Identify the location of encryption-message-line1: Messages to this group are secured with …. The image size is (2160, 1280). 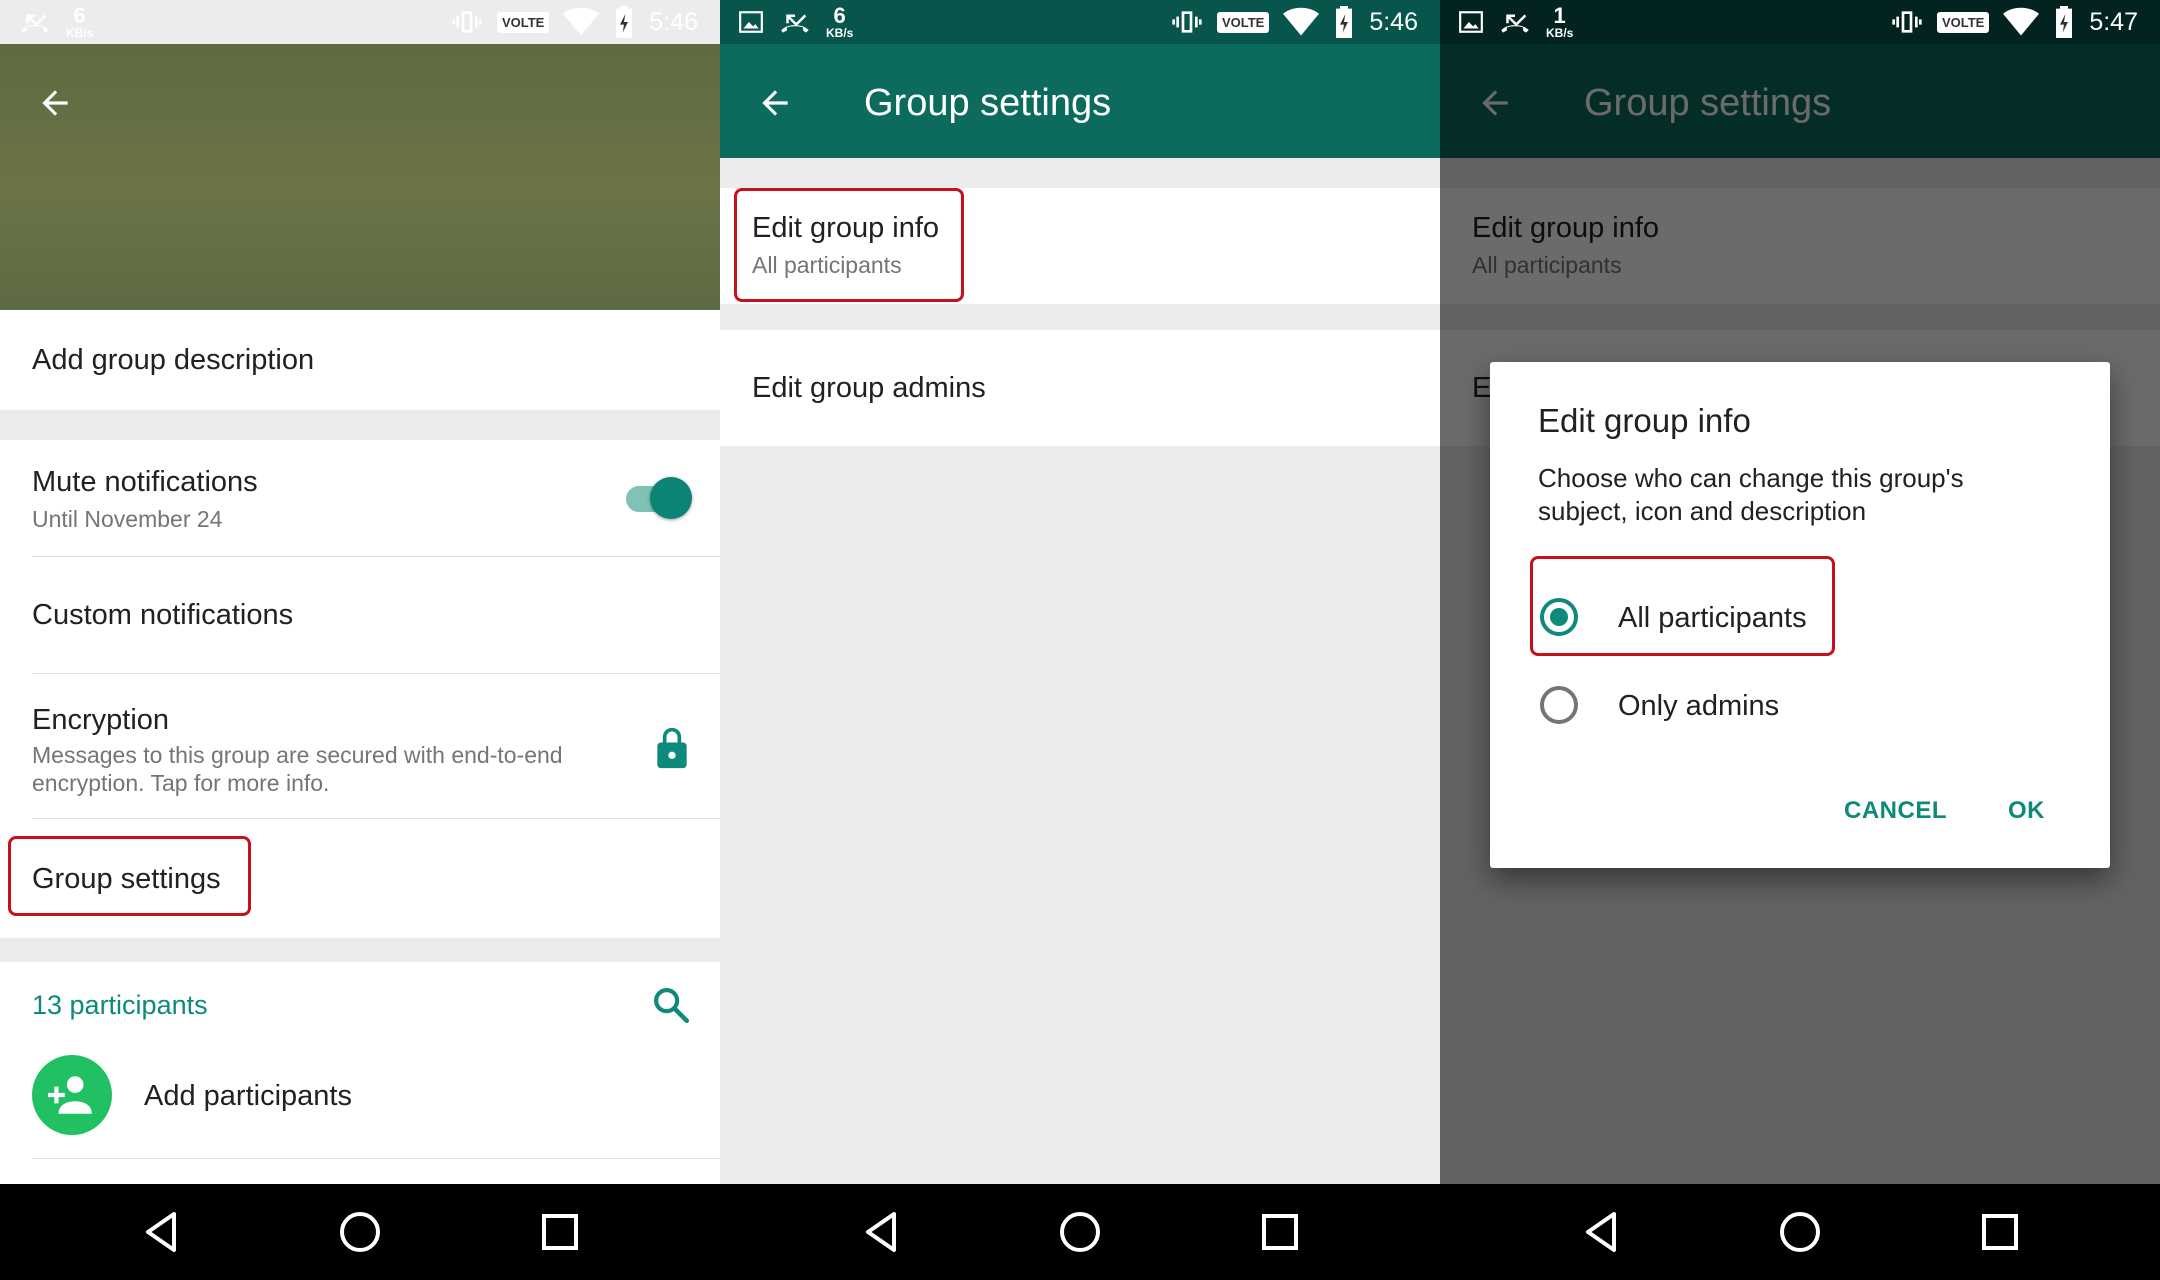
(297, 755).